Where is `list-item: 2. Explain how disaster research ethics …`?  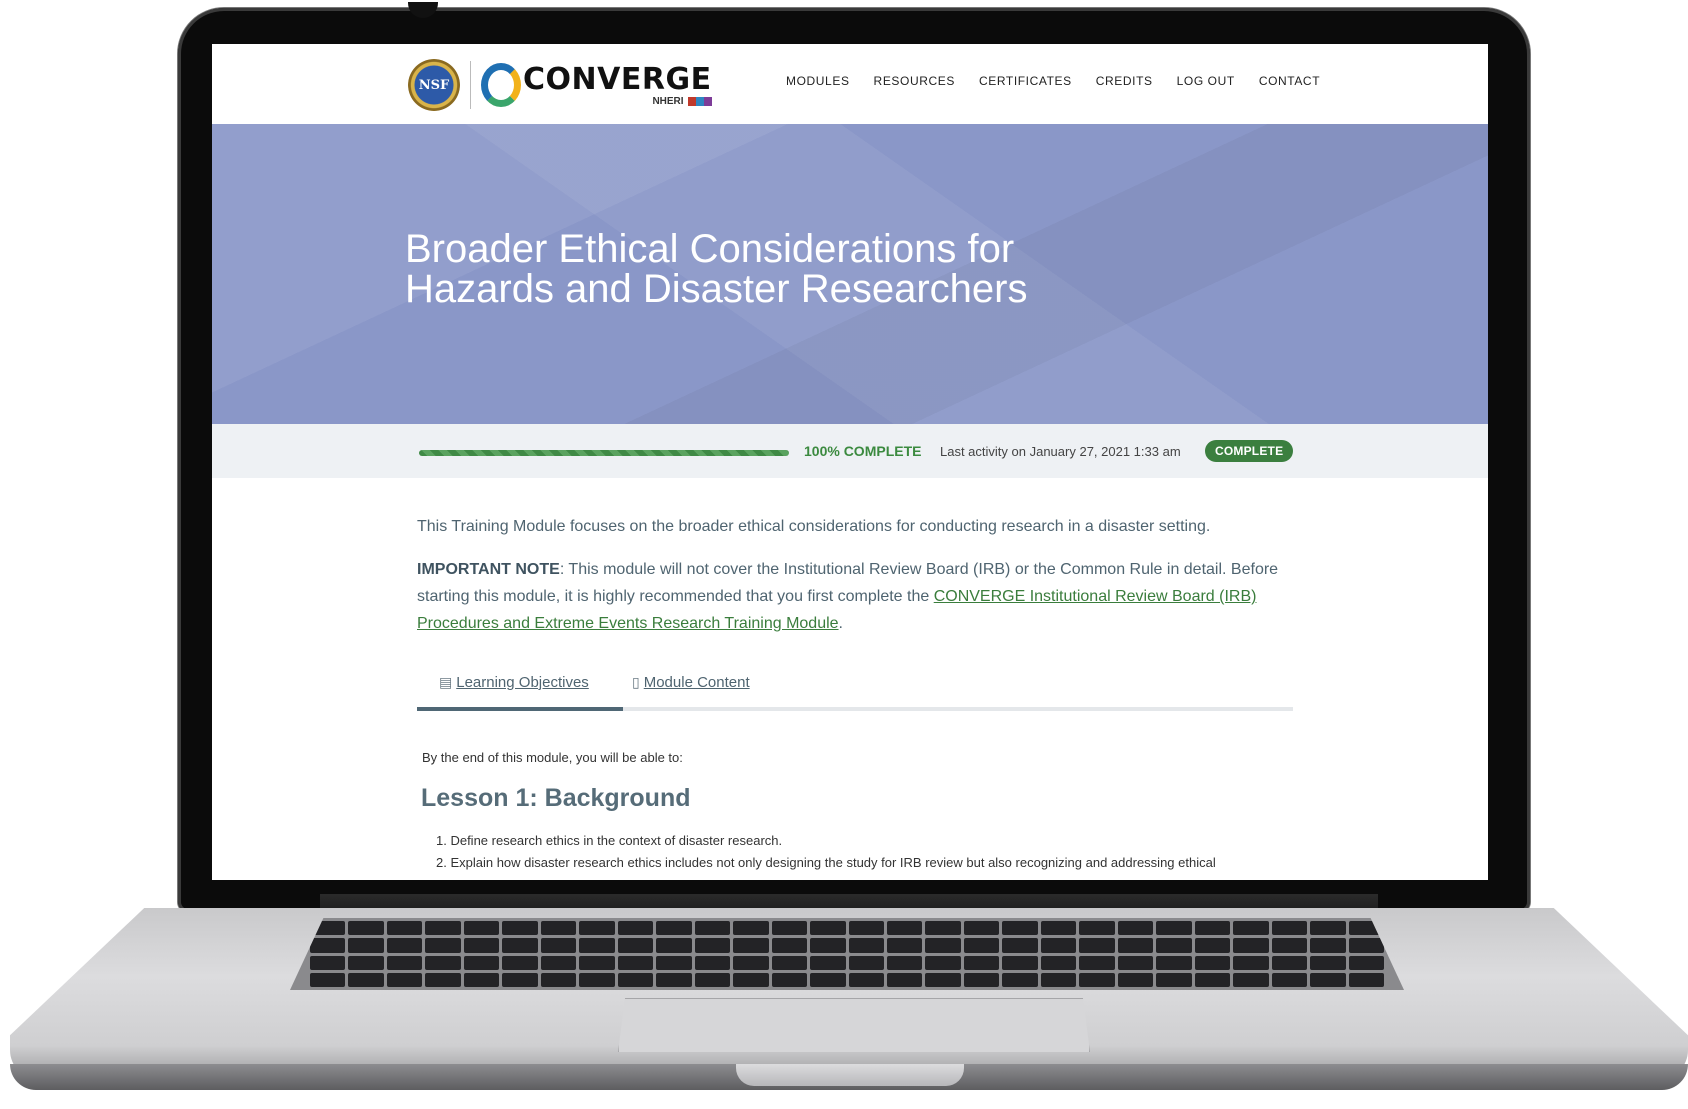
list-item: 2. Explain how disaster research ethics … is located at coordinates (826, 862).